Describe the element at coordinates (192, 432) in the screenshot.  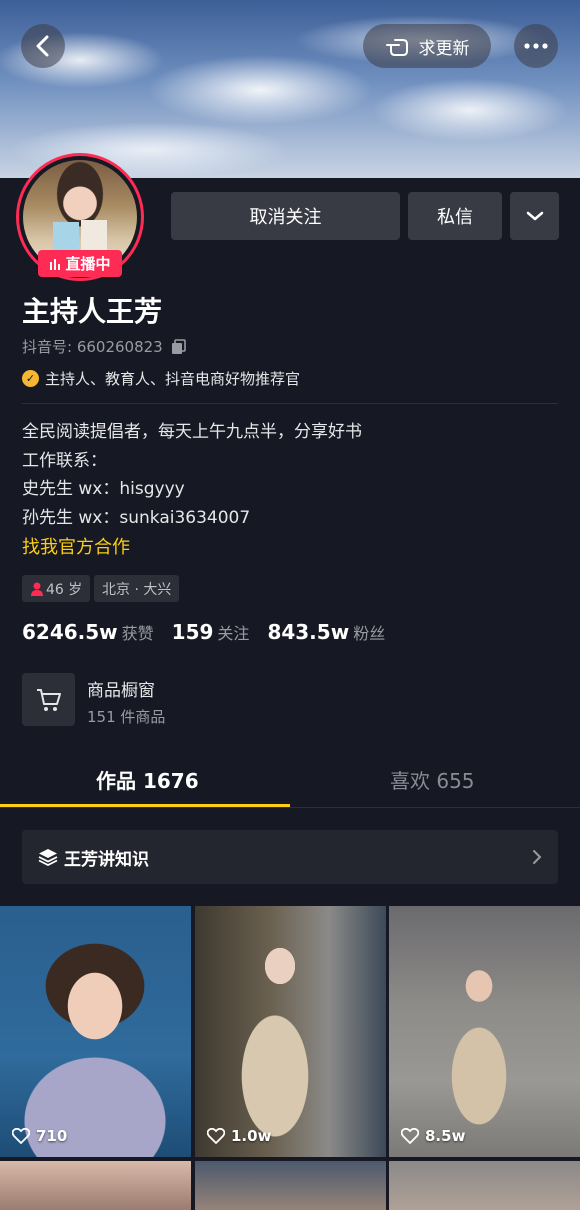
I see `bio-line: 全民阅读提倡者，每天上午九点半，分享好书` at that location.